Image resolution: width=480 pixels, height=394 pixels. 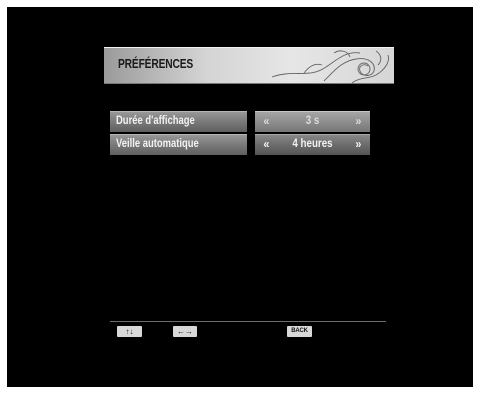 What do you see at coordinates (129, 331) in the screenshot?
I see `arrow-up-down-icon: ↑↓` at bounding box center [129, 331].